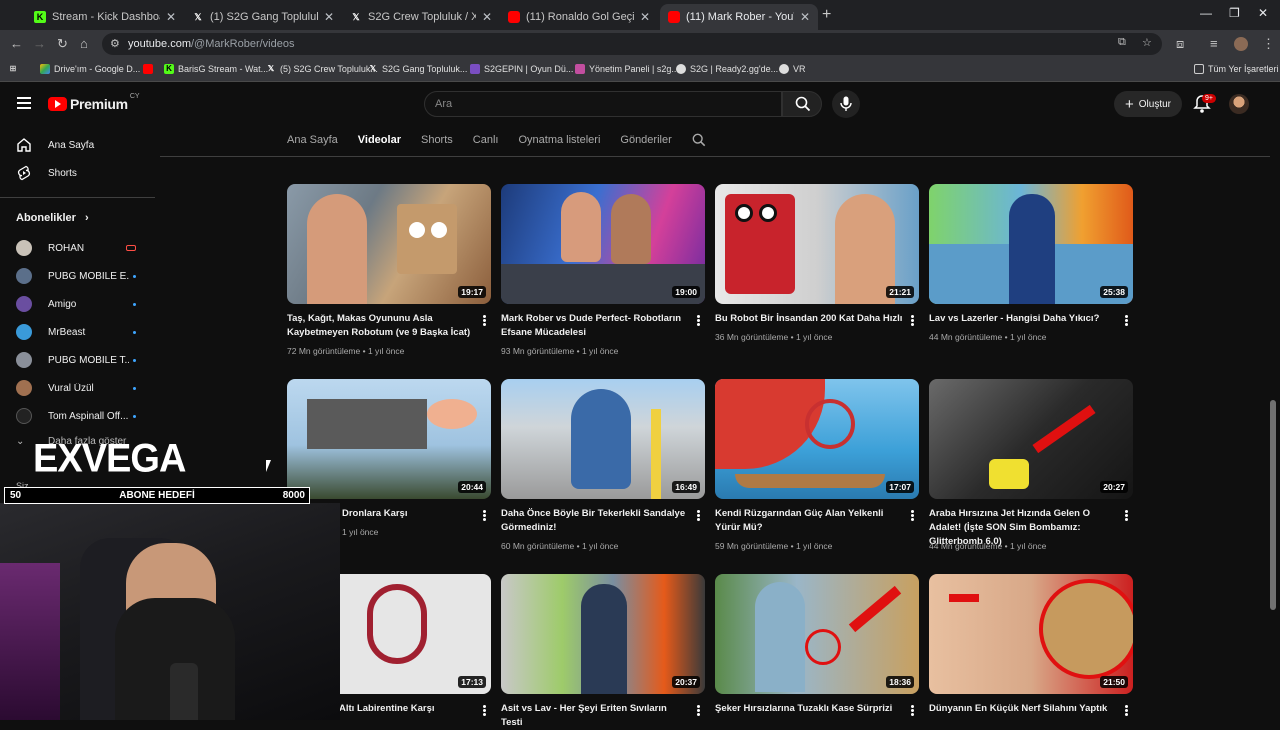  What do you see at coordinates (1239, 104) in the screenshot?
I see `account-avatar` at bounding box center [1239, 104].